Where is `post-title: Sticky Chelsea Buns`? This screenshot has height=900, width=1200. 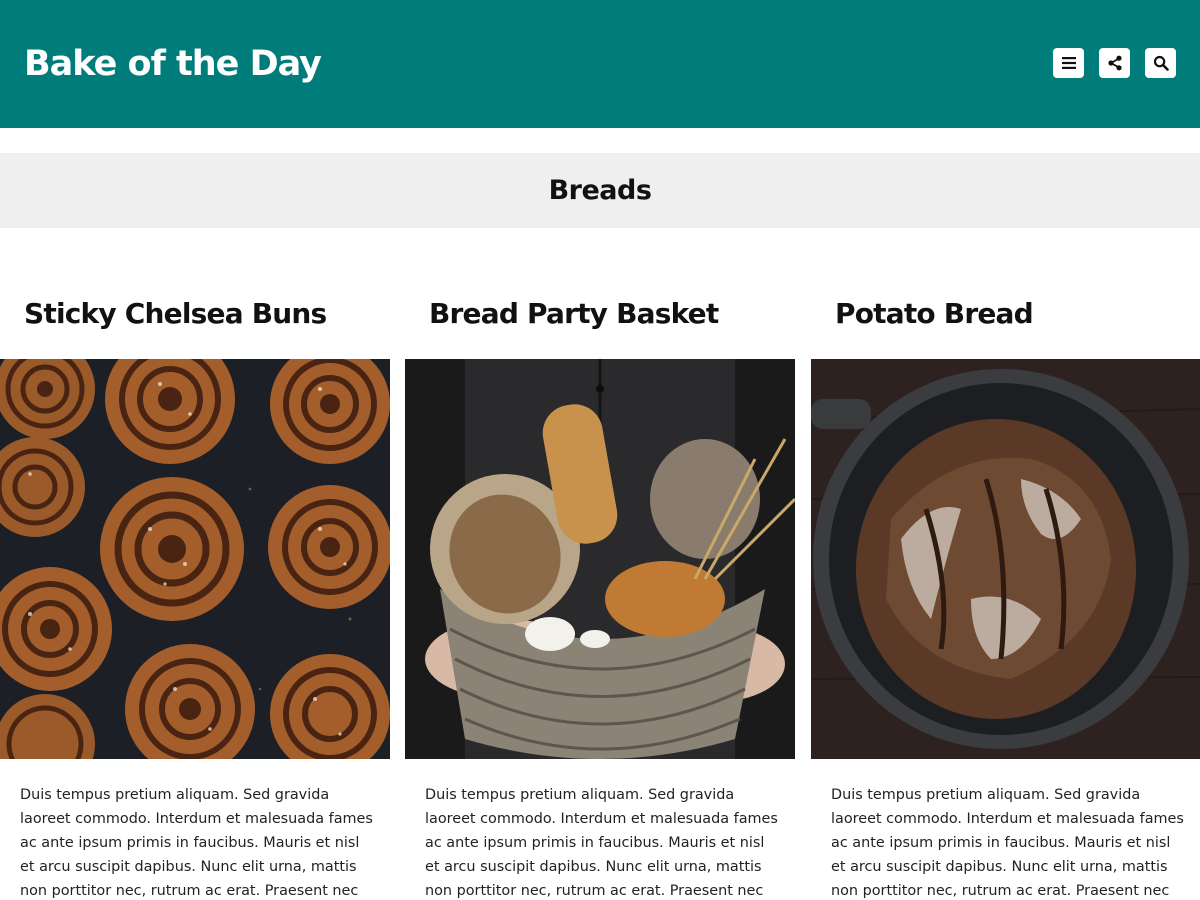
post-title: Sticky Chelsea Buns is located at coordinates (175, 314).